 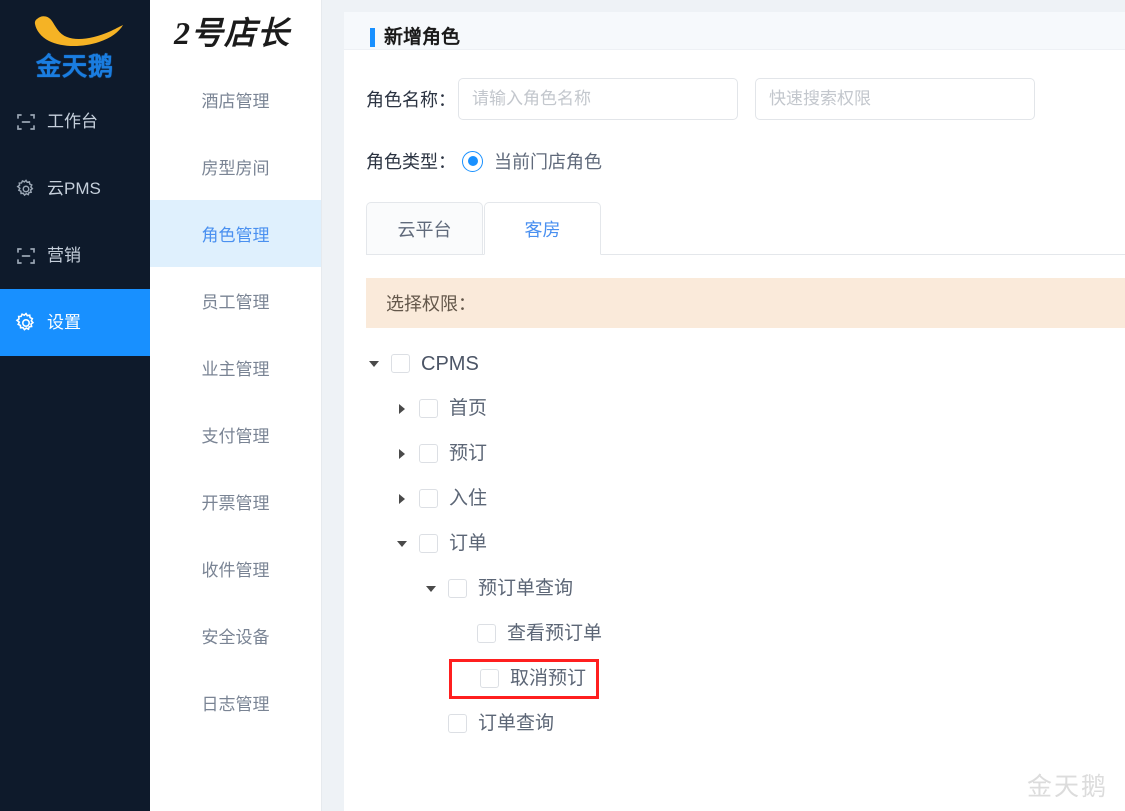 I want to click on tree-node-label: CPMS, so click(x=450, y=363).